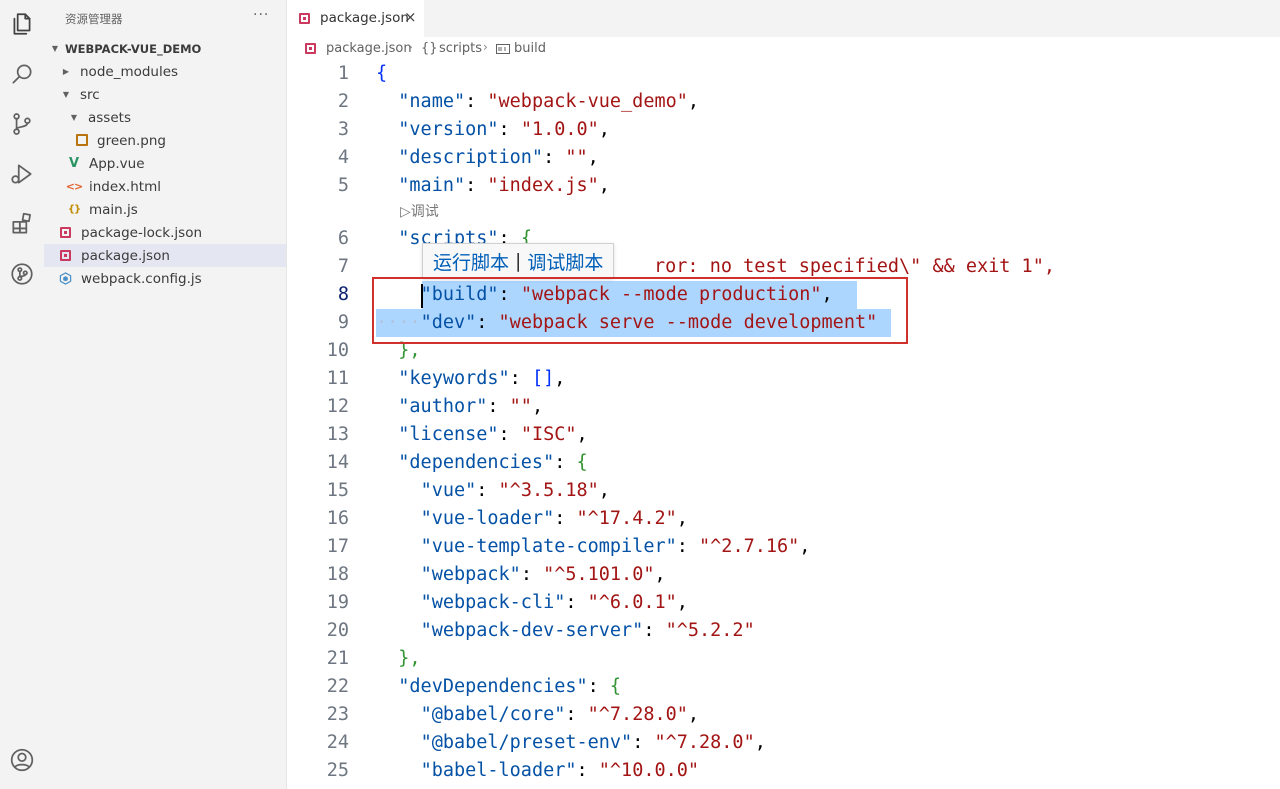 This screenshot has height=789, width=1280. What do you see at coordinates (784, 130) in the screenshot?
I see `code-line: 3 "version": "1.0.0",` at bounding box center [784, 130].